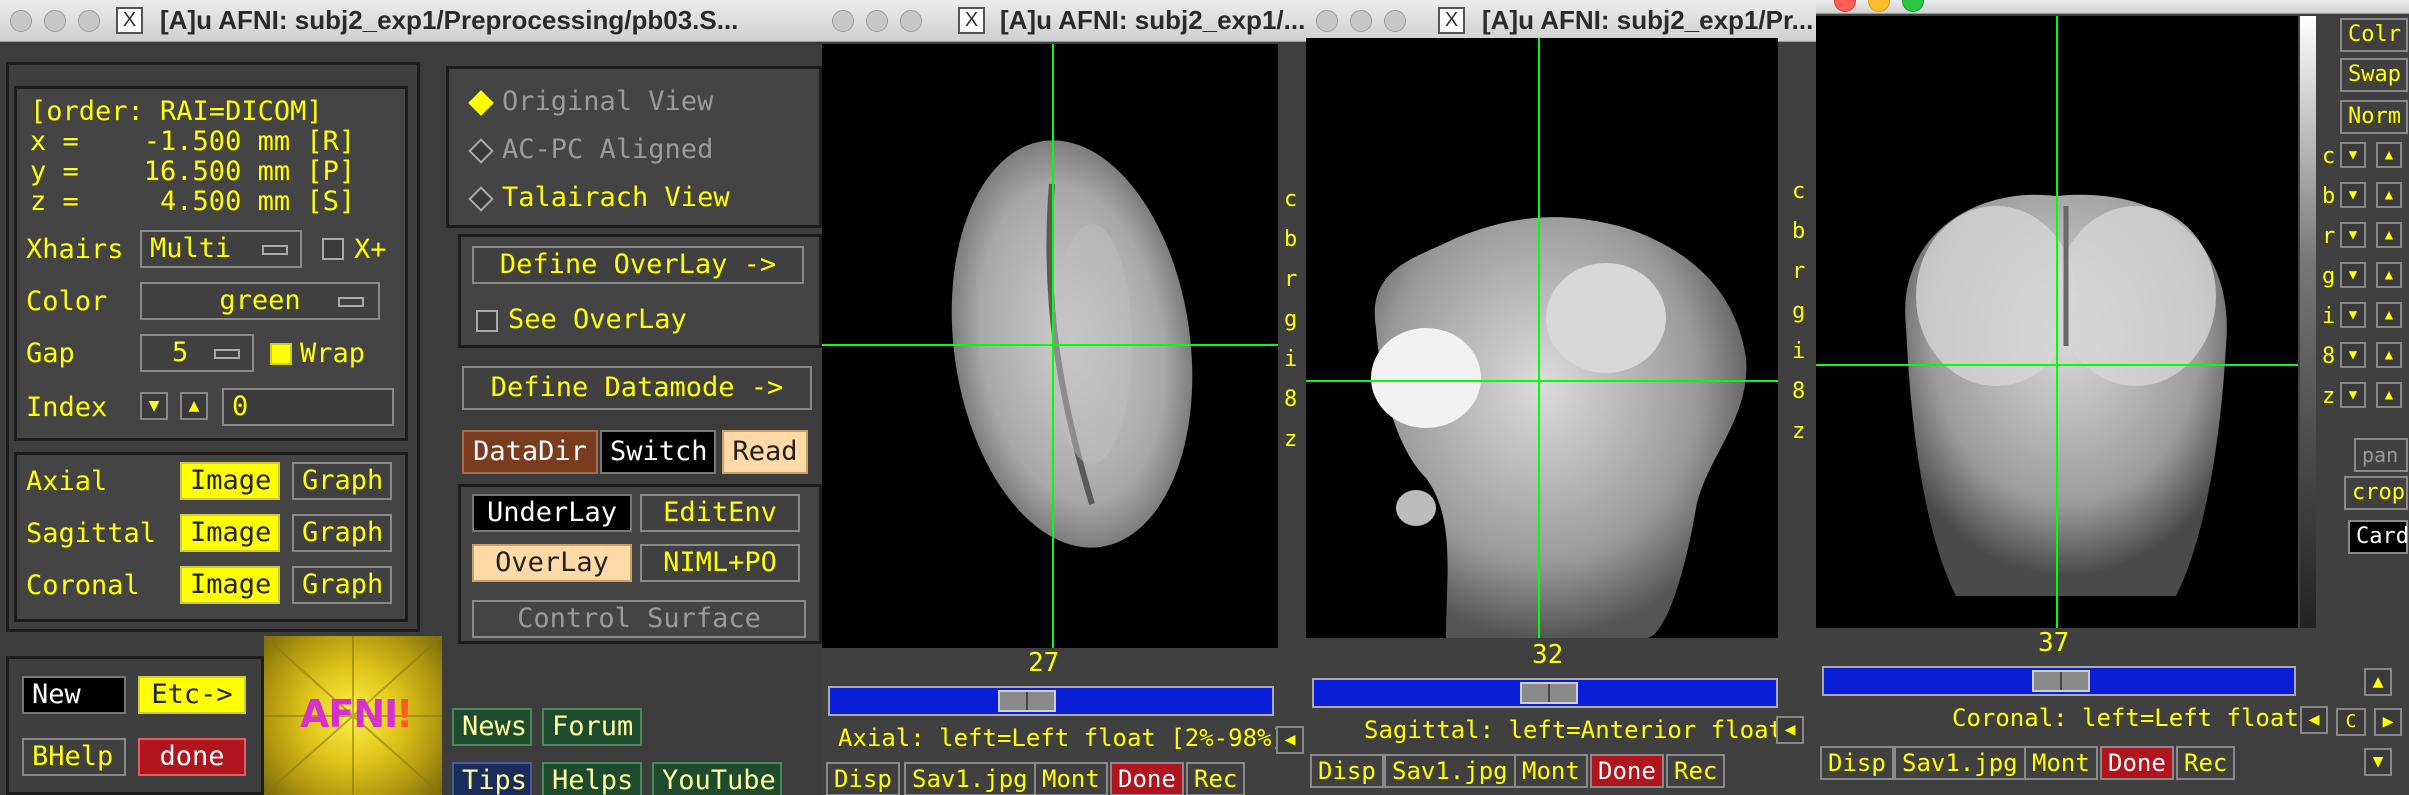 Image resolution: width=2409 pixels, height=795 pixels. What do you see at coordinates (492, 778) in the screenshot?
I see `tips-button: Tips` at bounding box center [492, 778].